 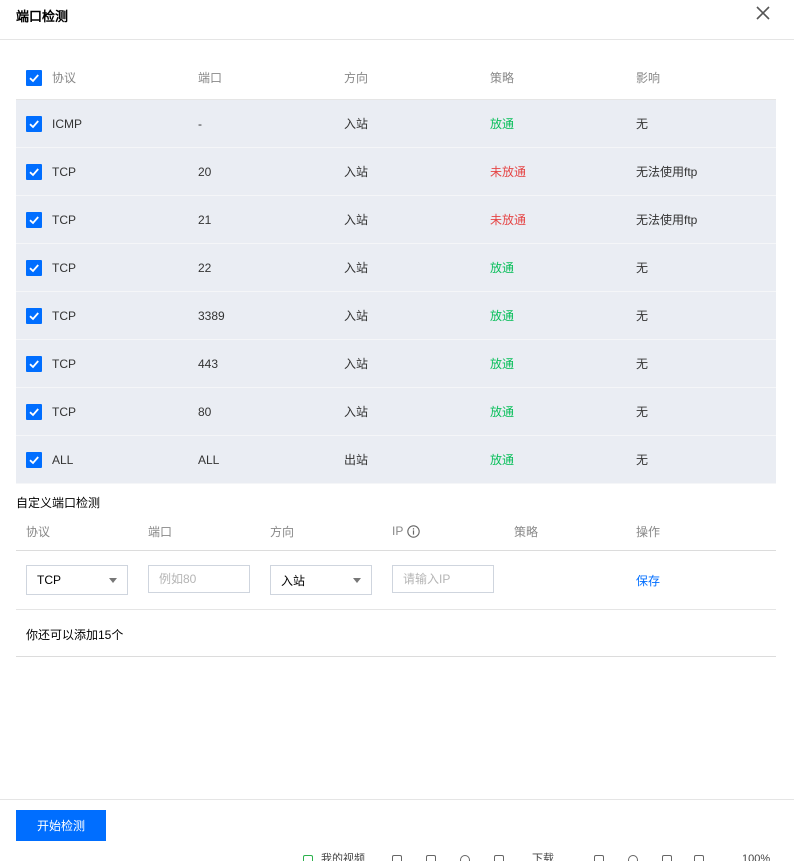 I want to click on table-row: TCP 3389 入站 放通 无, so click(x=396, y=316).